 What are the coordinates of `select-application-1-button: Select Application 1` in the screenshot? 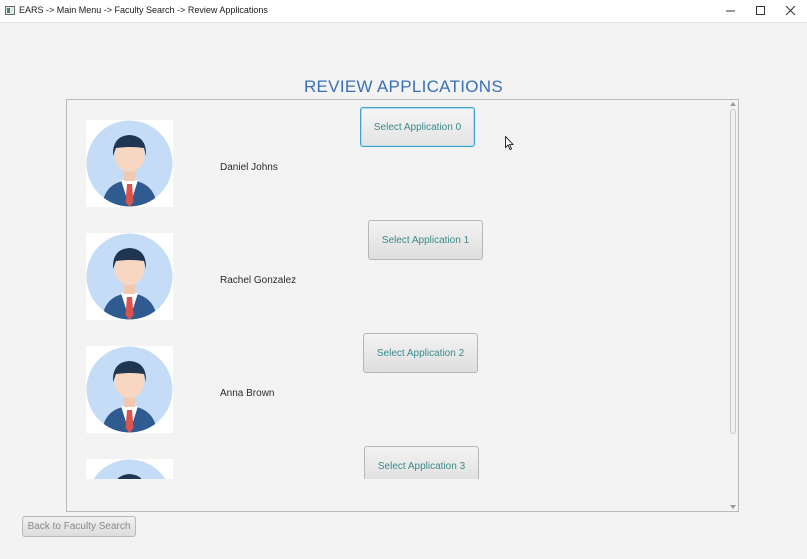 It's located at (425, 240).